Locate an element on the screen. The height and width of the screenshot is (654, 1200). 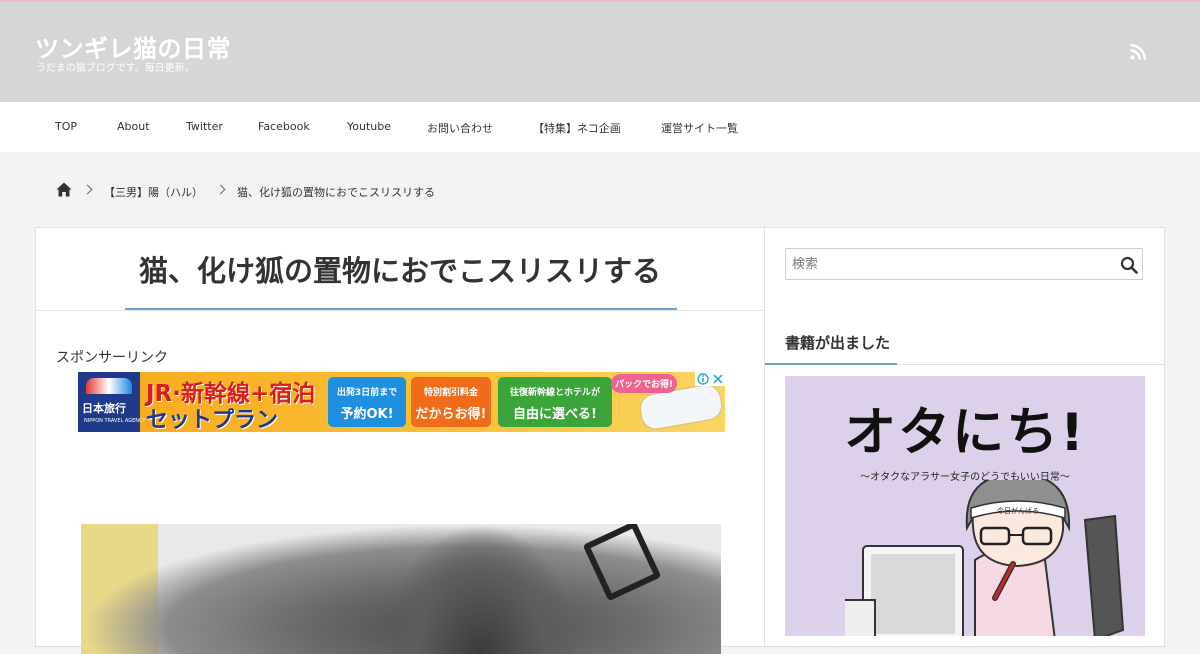
breadcrumb: 【三男】陽（ハル） 猫、化け狐の置物におでこスリスリする is located at coordinates (600, 192).